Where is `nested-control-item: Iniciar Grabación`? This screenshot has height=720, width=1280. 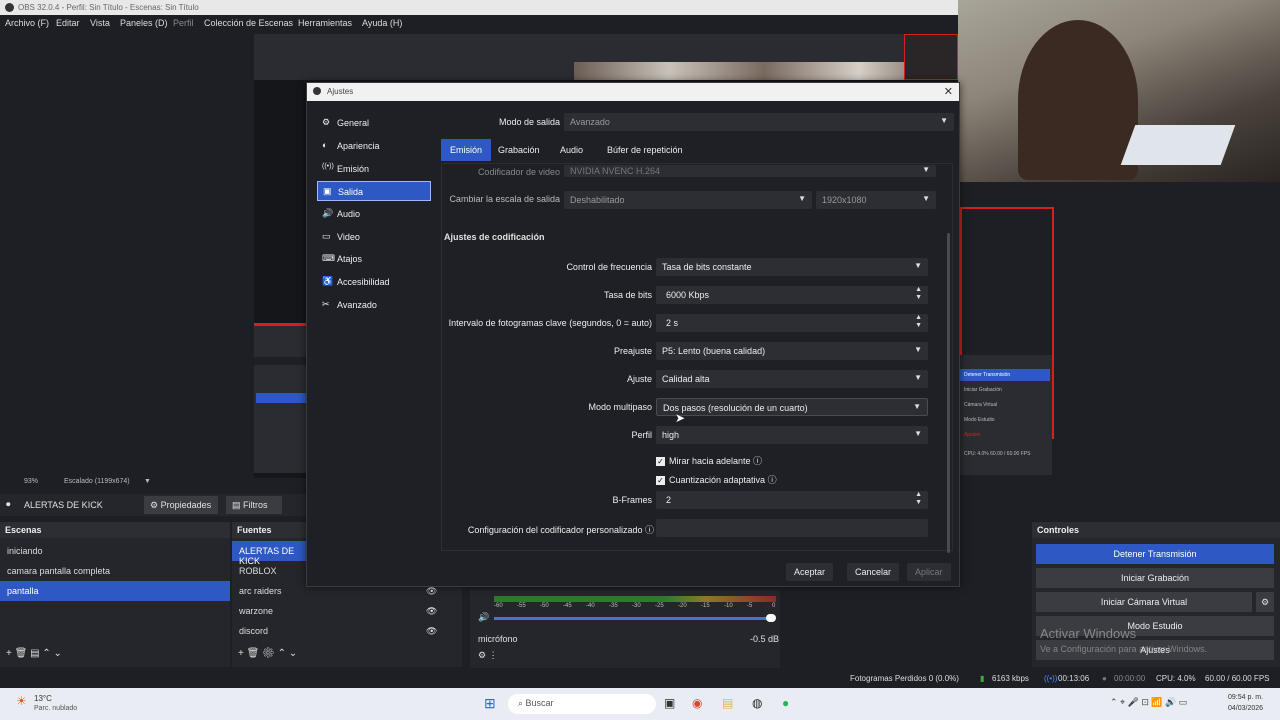 nested-control-item: Iniciar Grabación is located at coordinates (983, 390).